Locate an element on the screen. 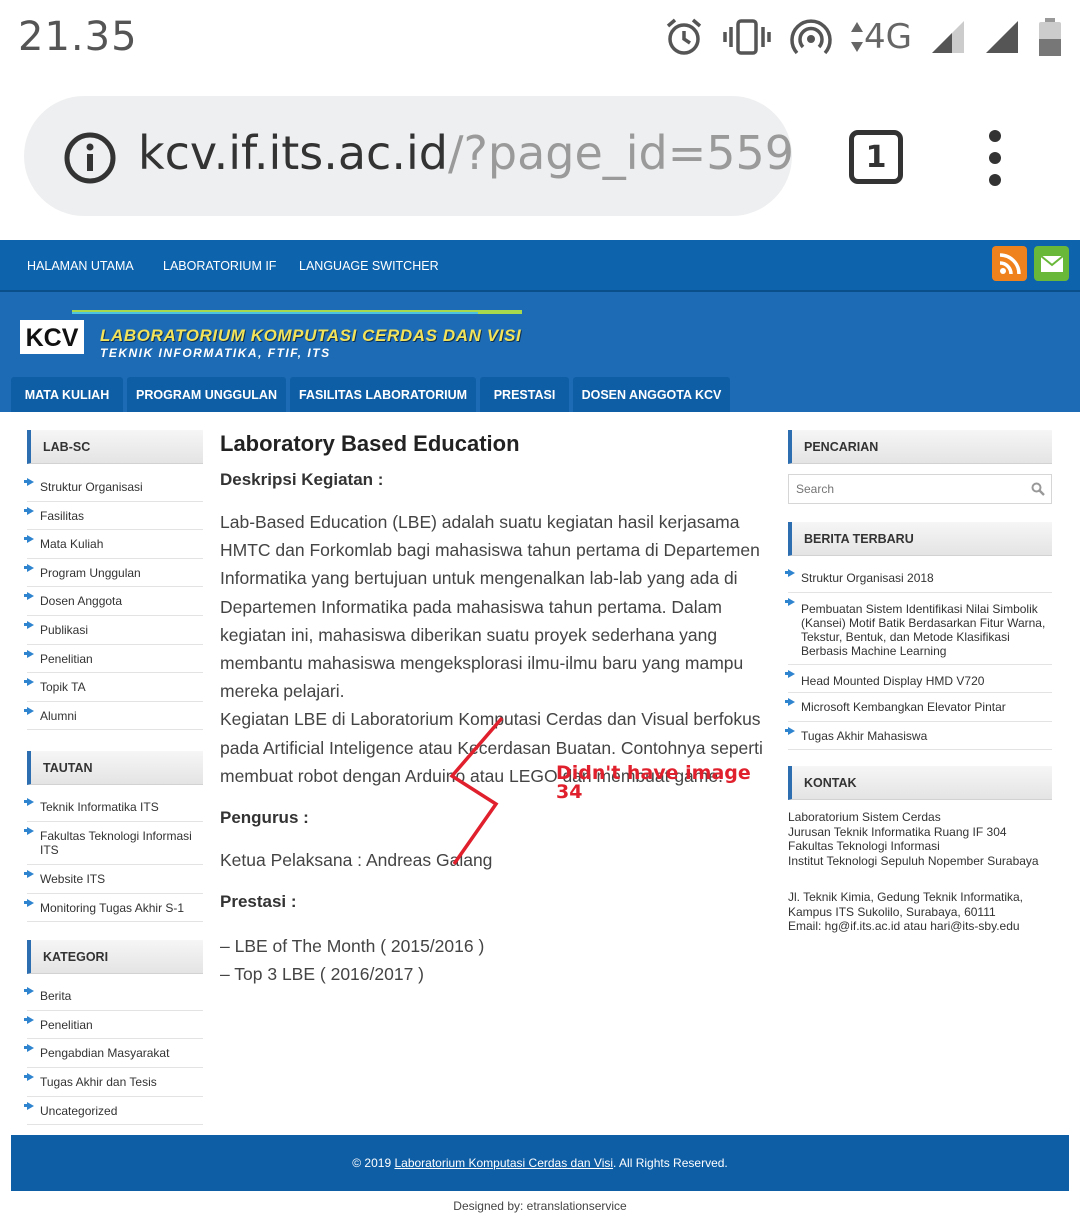  article-title: Laboratory Based Education is located at coordinates (370, 443).